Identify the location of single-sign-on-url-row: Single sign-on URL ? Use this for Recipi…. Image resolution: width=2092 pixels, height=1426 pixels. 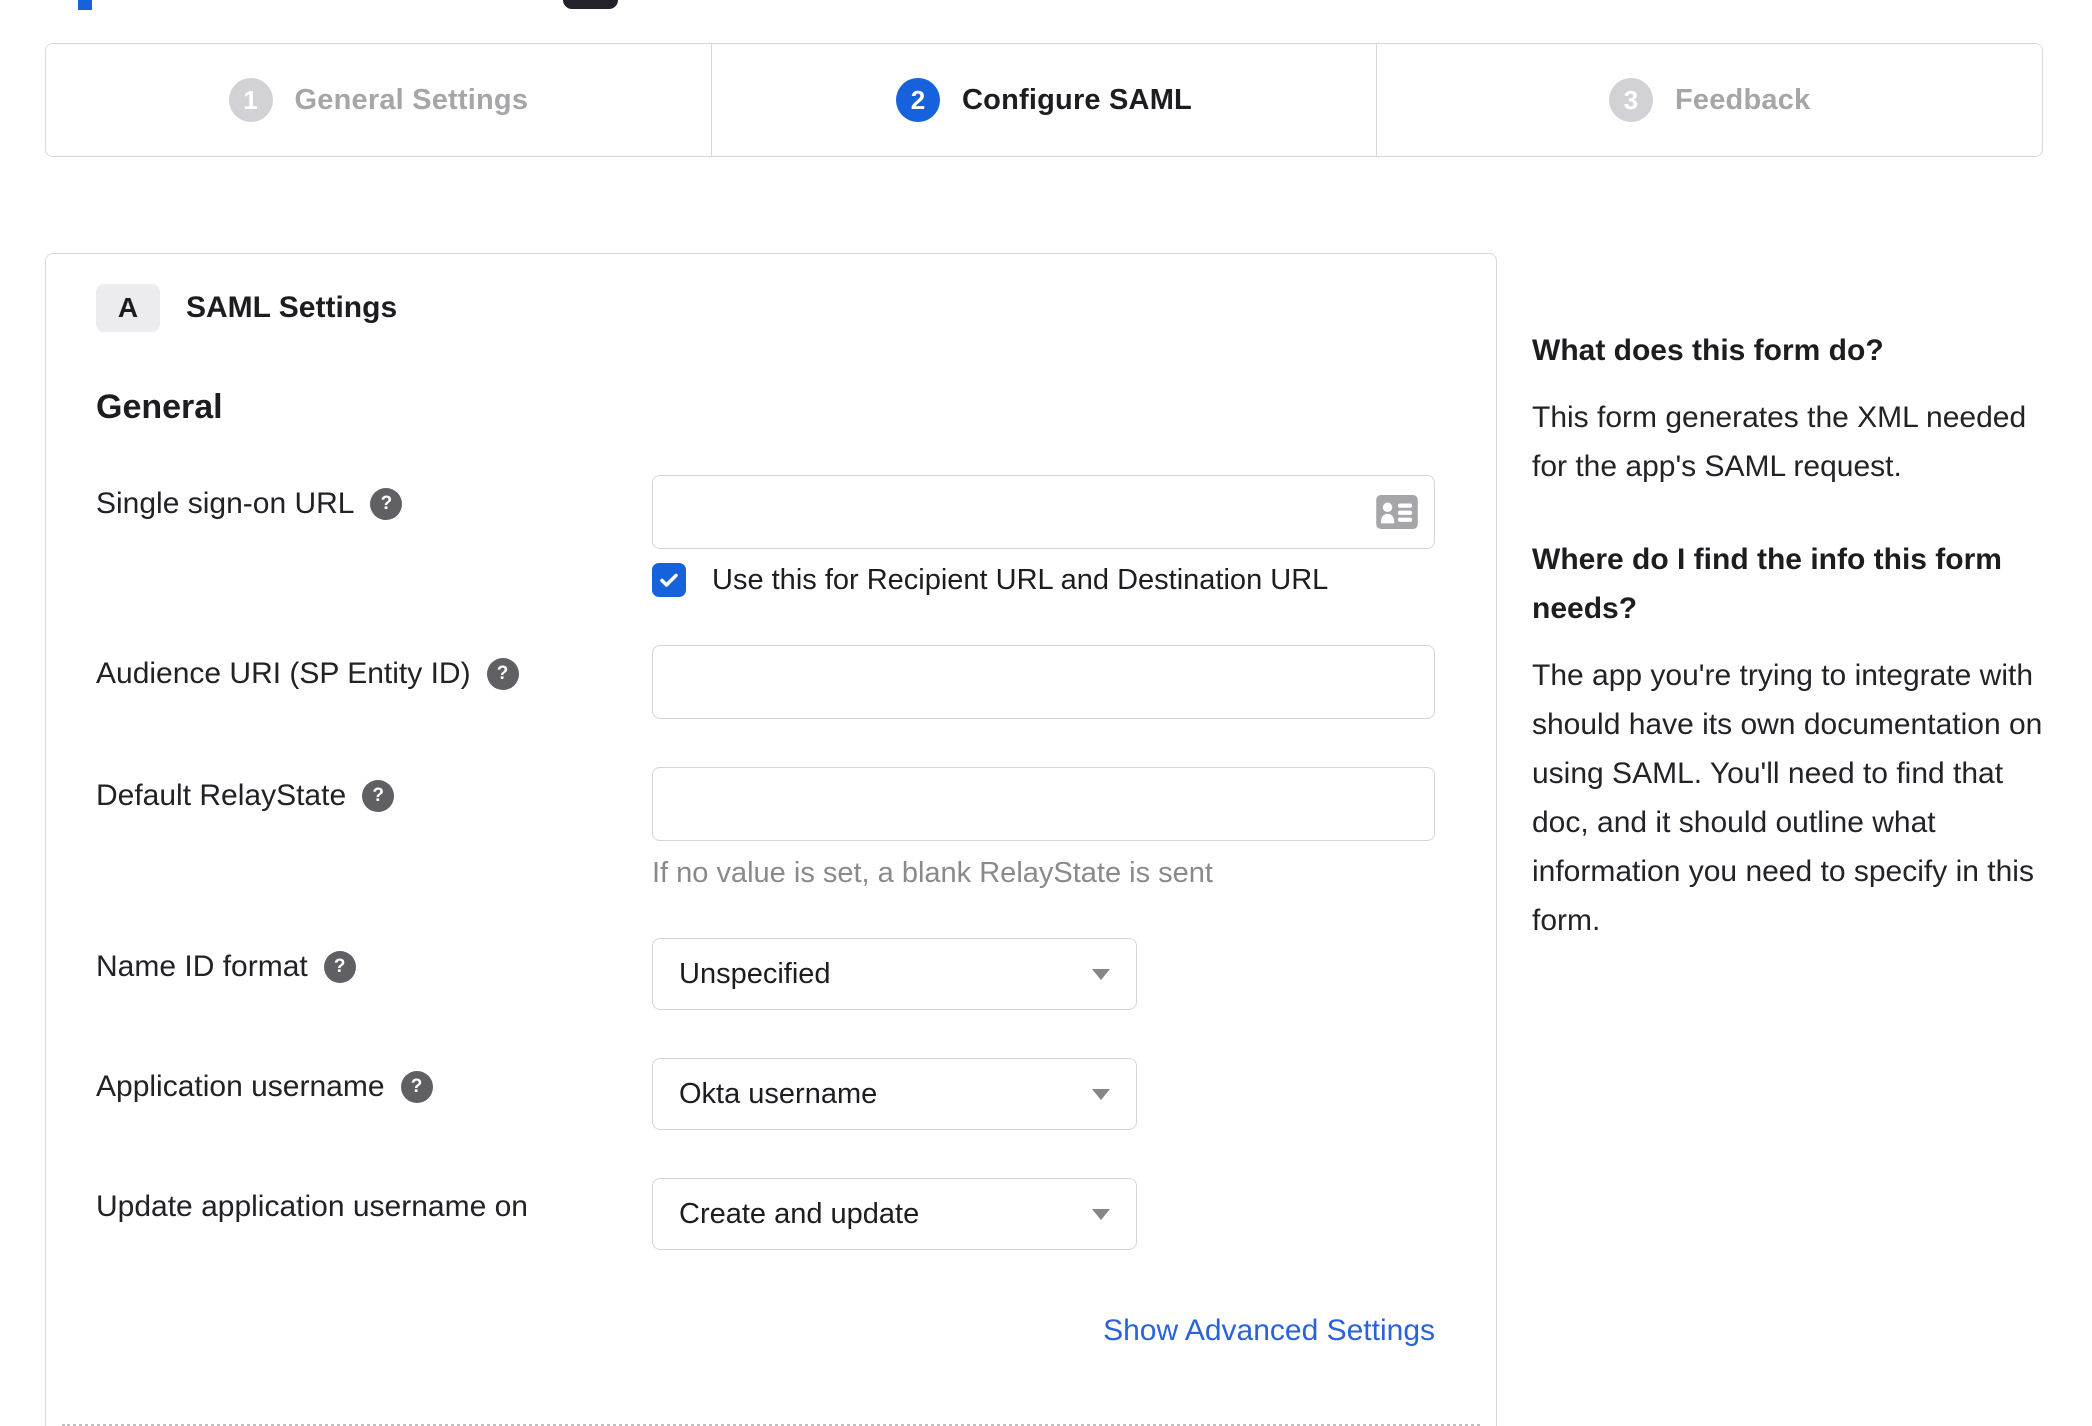
(765, 536).